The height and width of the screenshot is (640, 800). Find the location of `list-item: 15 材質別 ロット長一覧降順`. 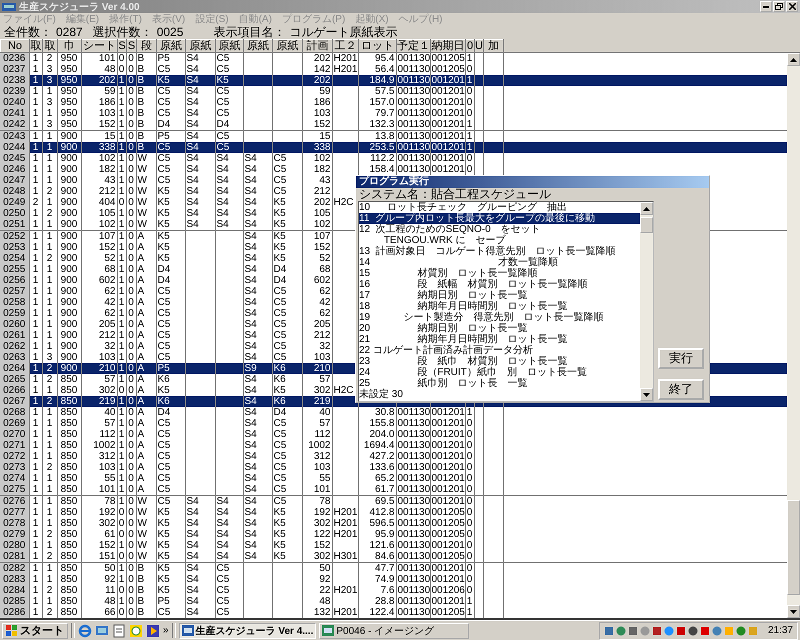

list-item: 15 材質別 ロット長一覧降順 is located at coordinates (499, 273).